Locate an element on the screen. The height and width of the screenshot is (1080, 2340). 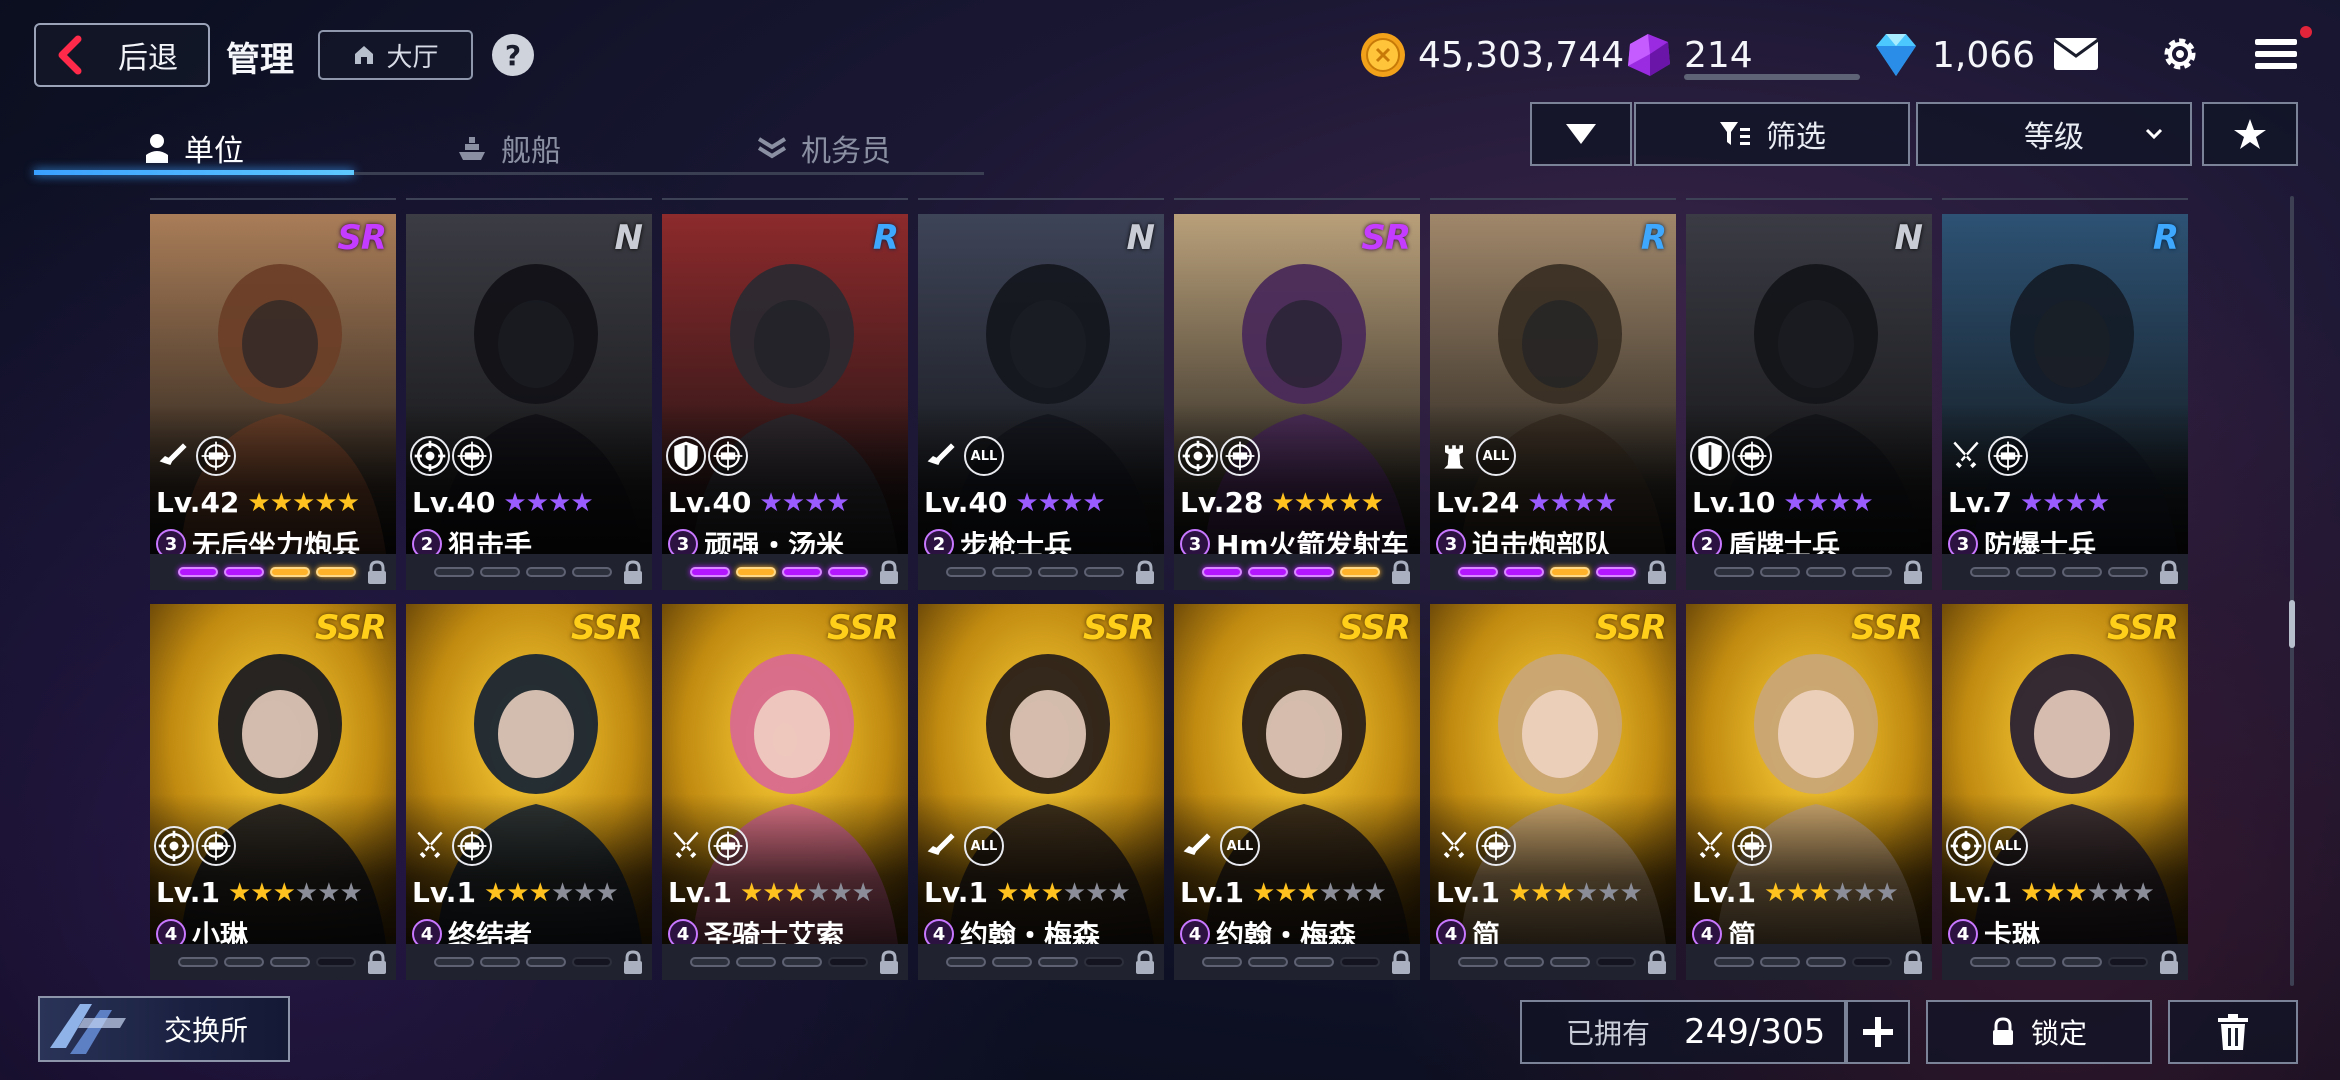
unit-card: SSR Lv.1 ★ ★ ★ ★ ★ ★ 4 终结者 is located at coordinates (529, 792).